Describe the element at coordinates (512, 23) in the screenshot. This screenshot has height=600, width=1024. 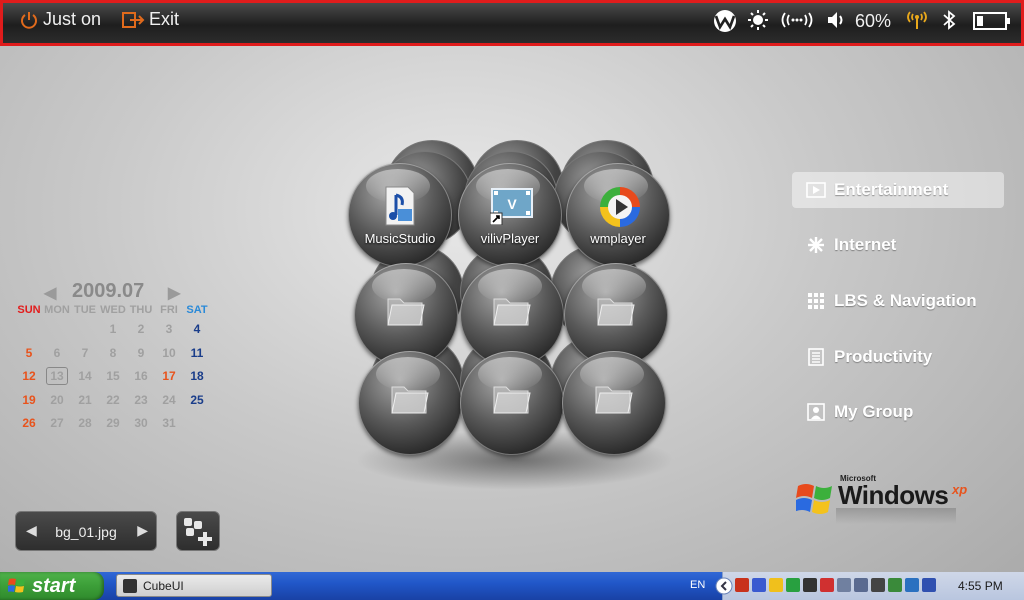
I see `status-bar: Just on Exit 60%` at that location.